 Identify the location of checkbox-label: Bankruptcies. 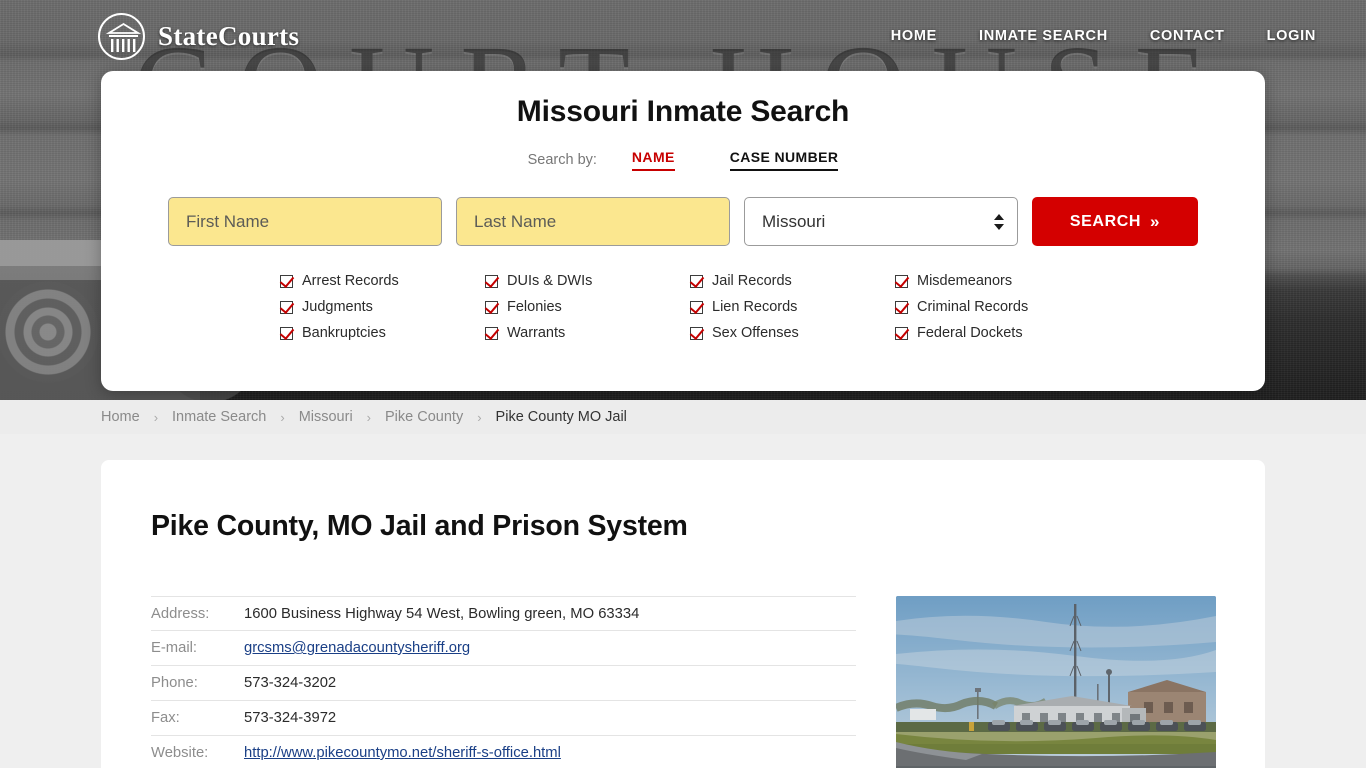
(344, 333).